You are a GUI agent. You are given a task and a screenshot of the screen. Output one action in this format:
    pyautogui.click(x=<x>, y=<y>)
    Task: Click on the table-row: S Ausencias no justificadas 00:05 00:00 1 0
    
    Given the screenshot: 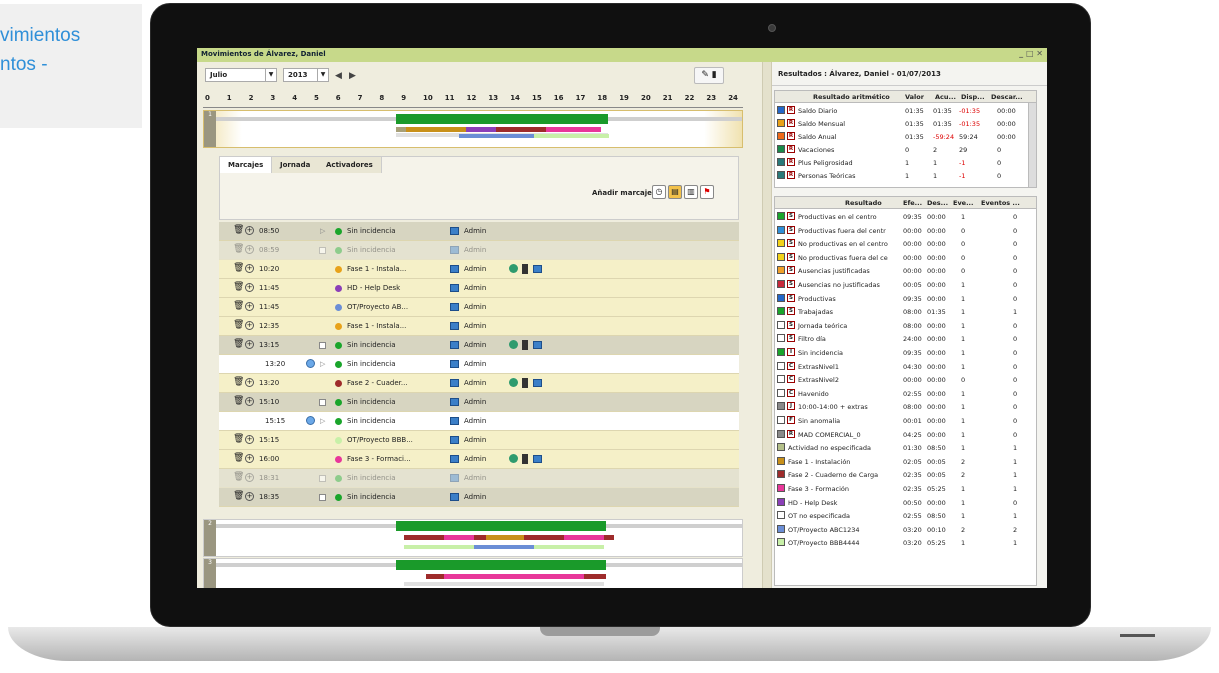 What is the action you would take?
    pyautogui.click(x=905, y=284)
    